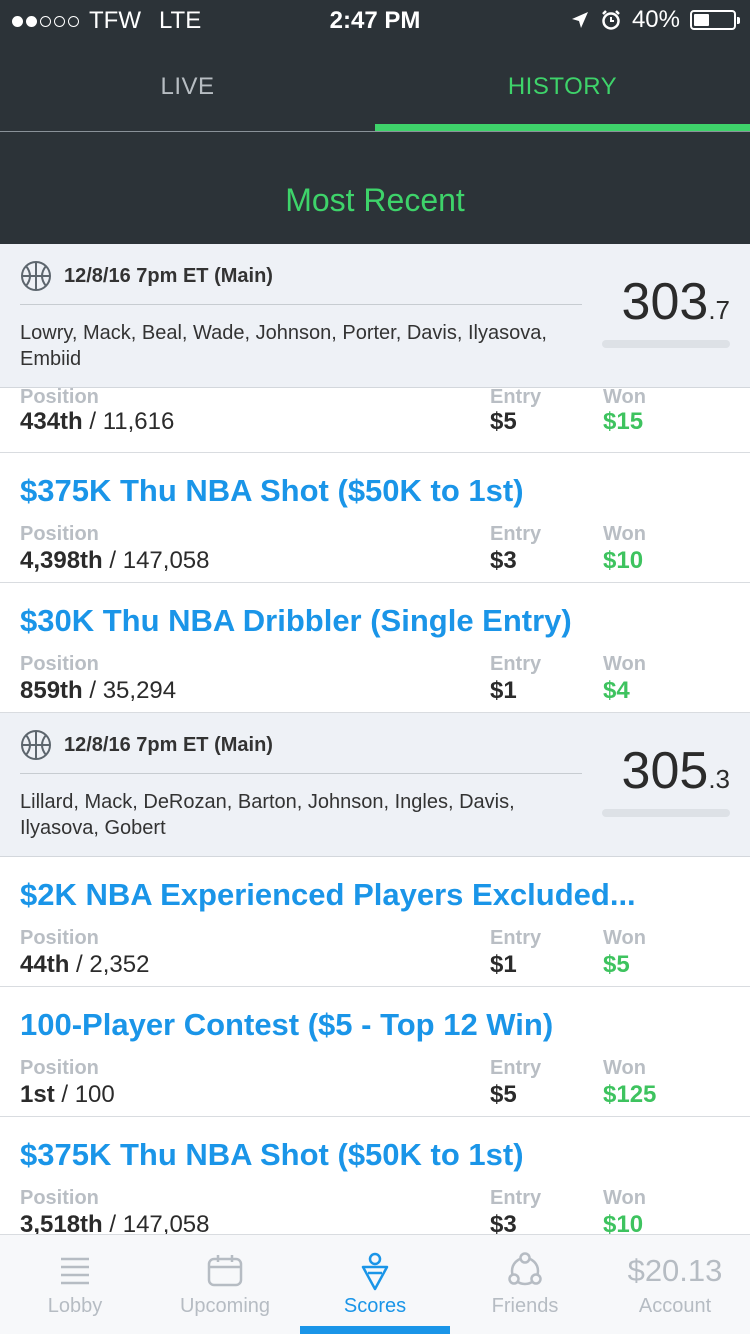 The height and width of the screenshot is (1334, 750). I want to click on won-value: $4, so click(616, 690).